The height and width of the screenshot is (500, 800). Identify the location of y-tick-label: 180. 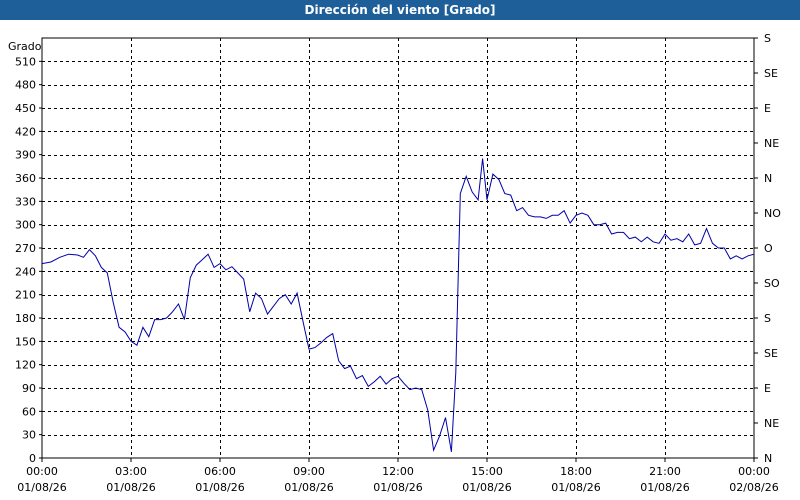
(25, 318).